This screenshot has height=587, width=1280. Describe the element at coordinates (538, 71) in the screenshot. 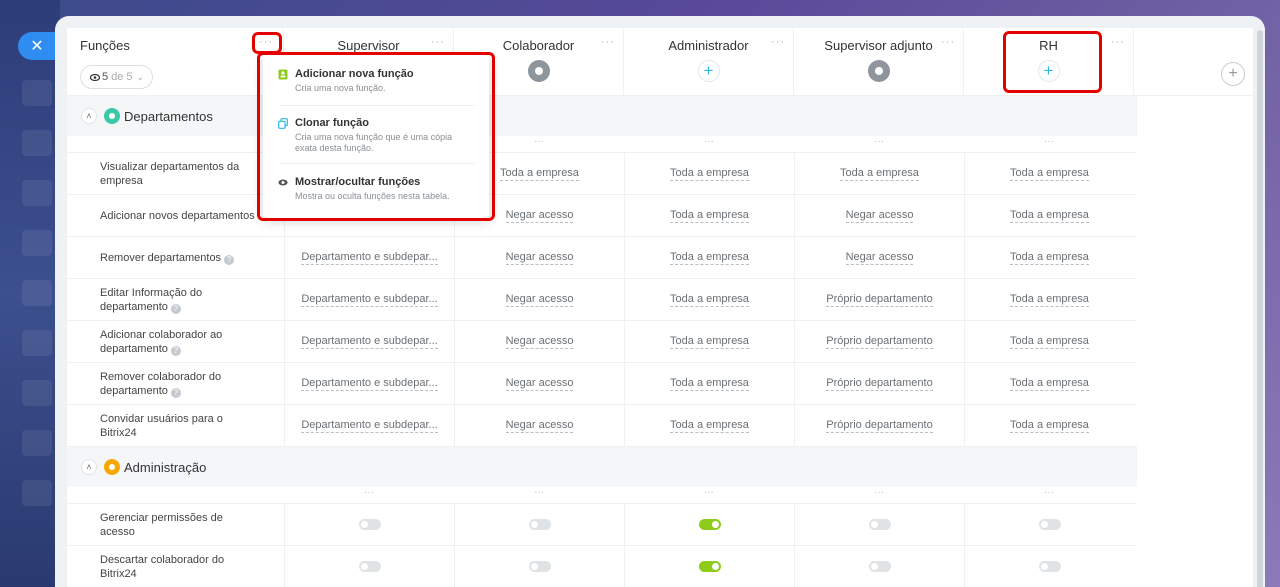

I see `user-avatar-icon` at that location.